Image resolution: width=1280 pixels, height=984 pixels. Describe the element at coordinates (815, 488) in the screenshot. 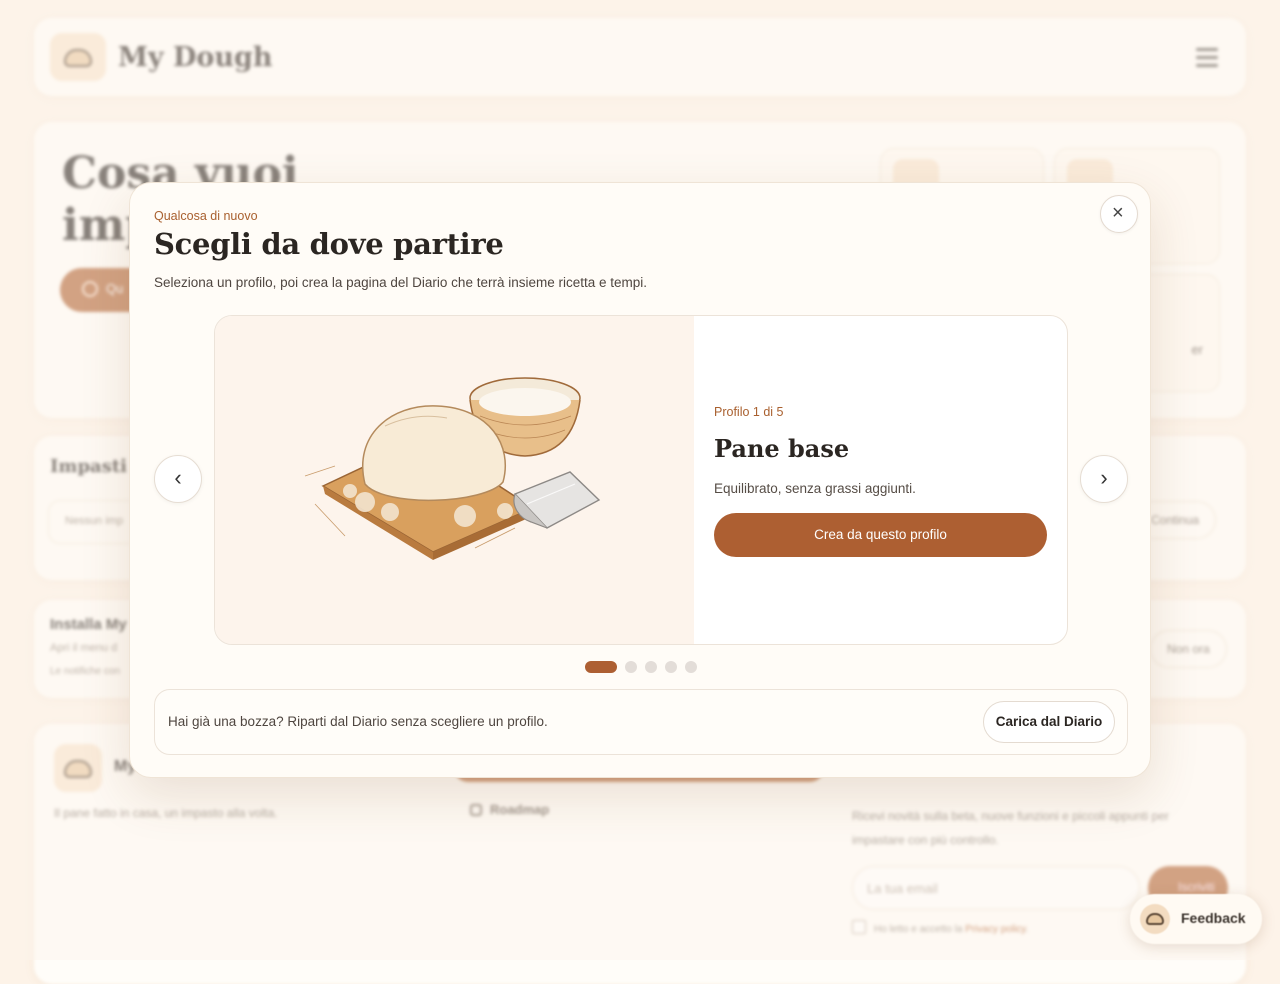

I see `profile-description: Equilibrato, senza grassi aggiunti.` at that location.